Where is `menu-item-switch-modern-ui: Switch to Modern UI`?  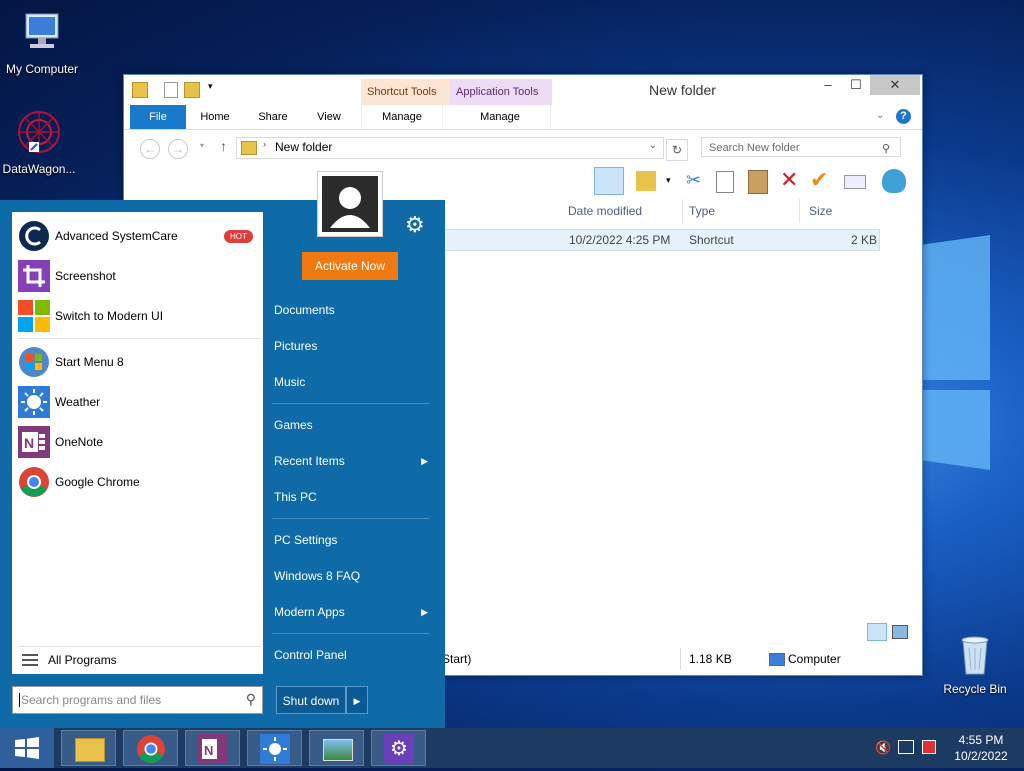
menu-item-switch-modern-ui: Switch to Modern UI is located at coordinates (138, 316).